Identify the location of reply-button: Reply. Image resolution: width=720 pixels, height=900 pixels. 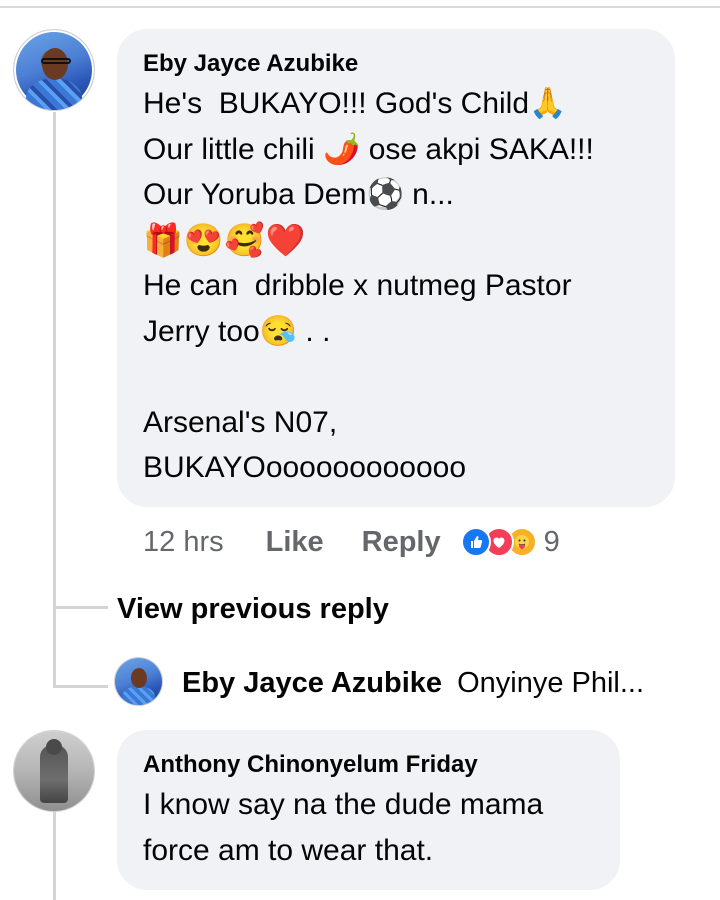
(401, 542).